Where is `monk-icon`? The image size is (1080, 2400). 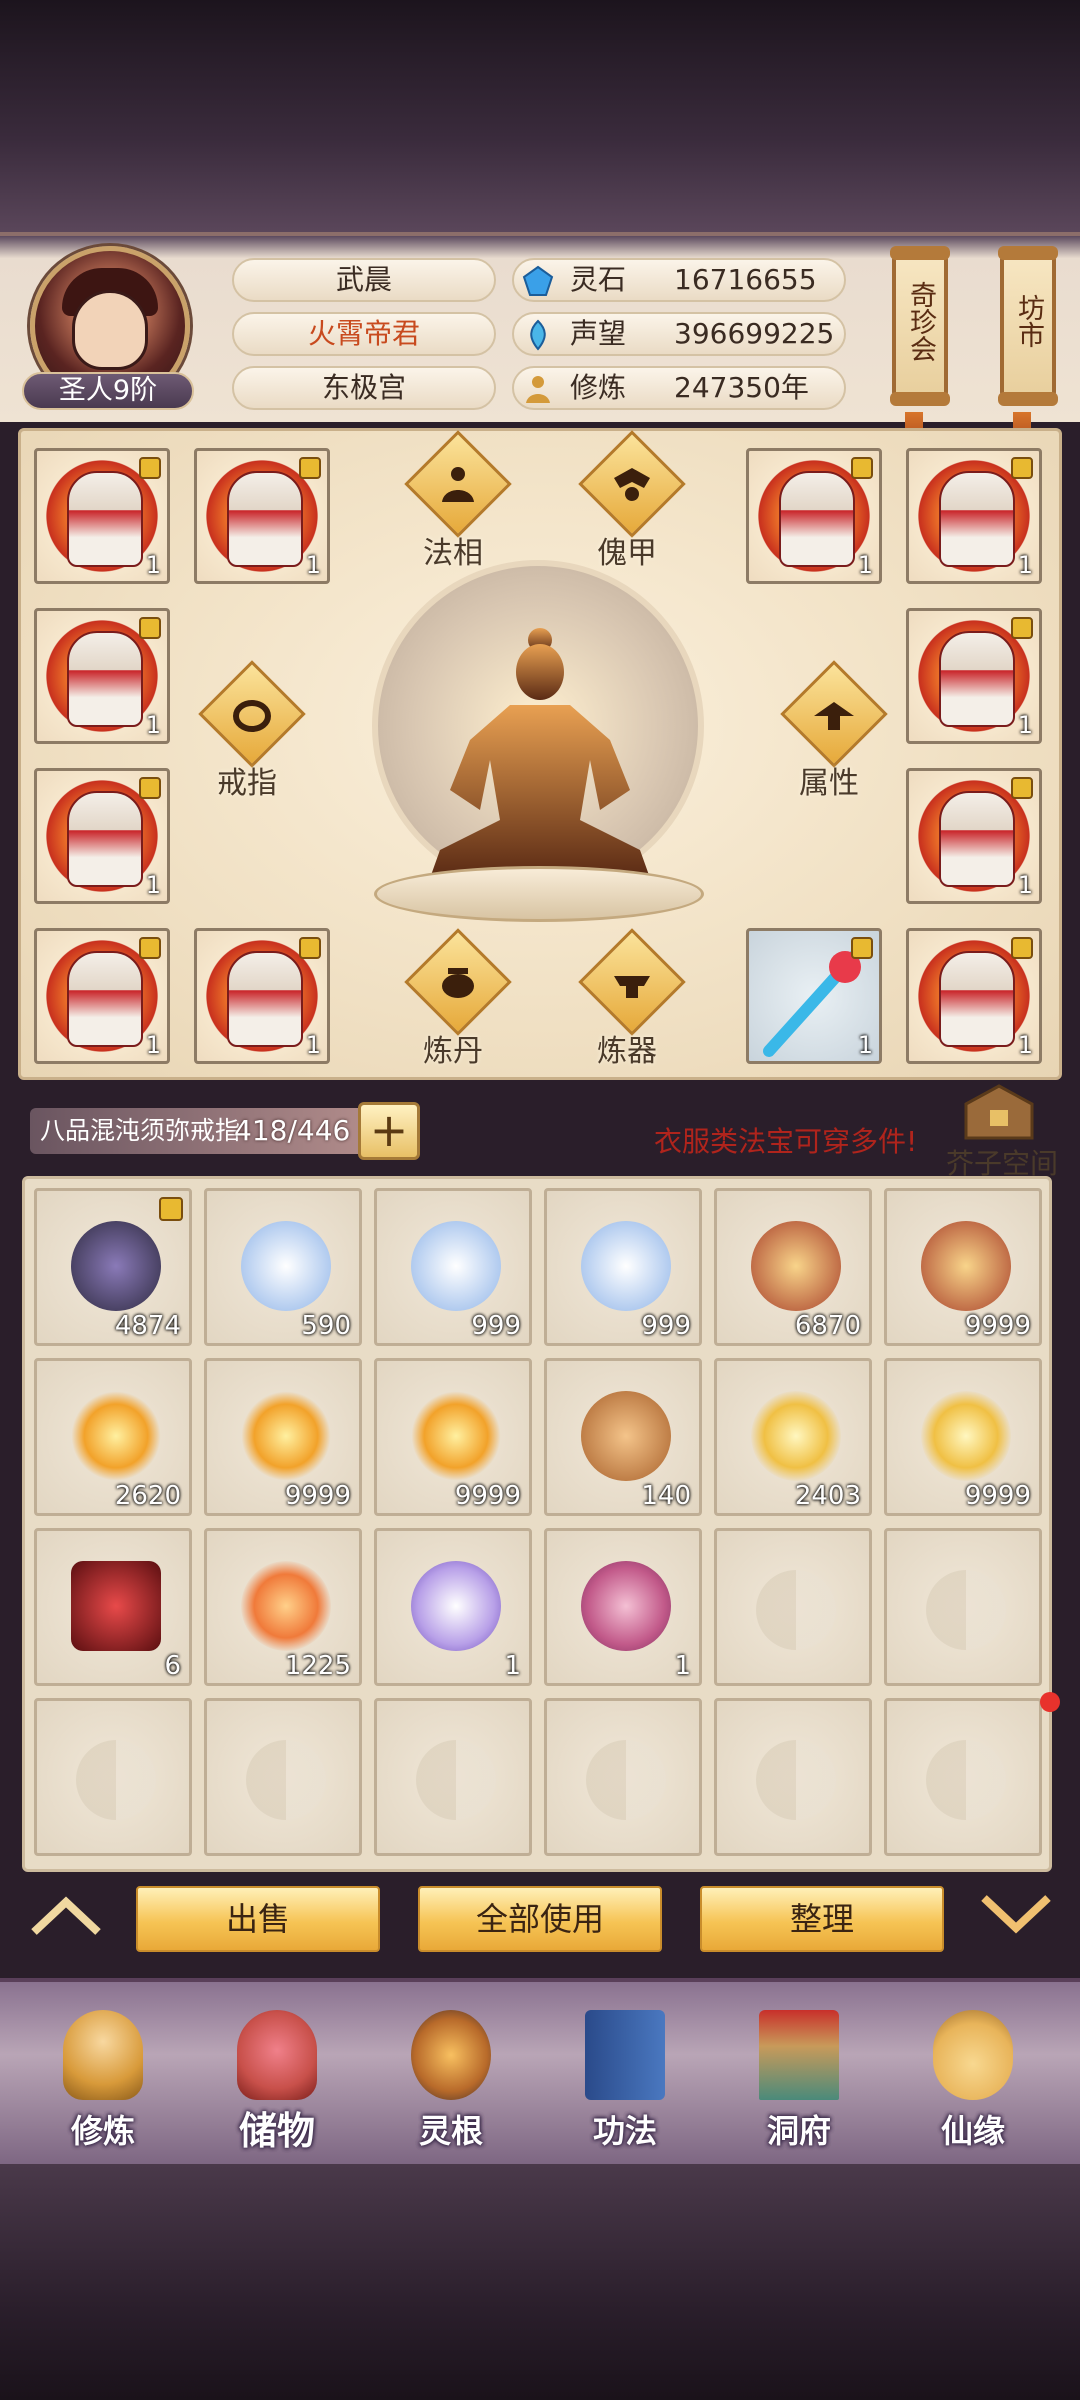
monk-icon is located at coordinates (103, 2055).